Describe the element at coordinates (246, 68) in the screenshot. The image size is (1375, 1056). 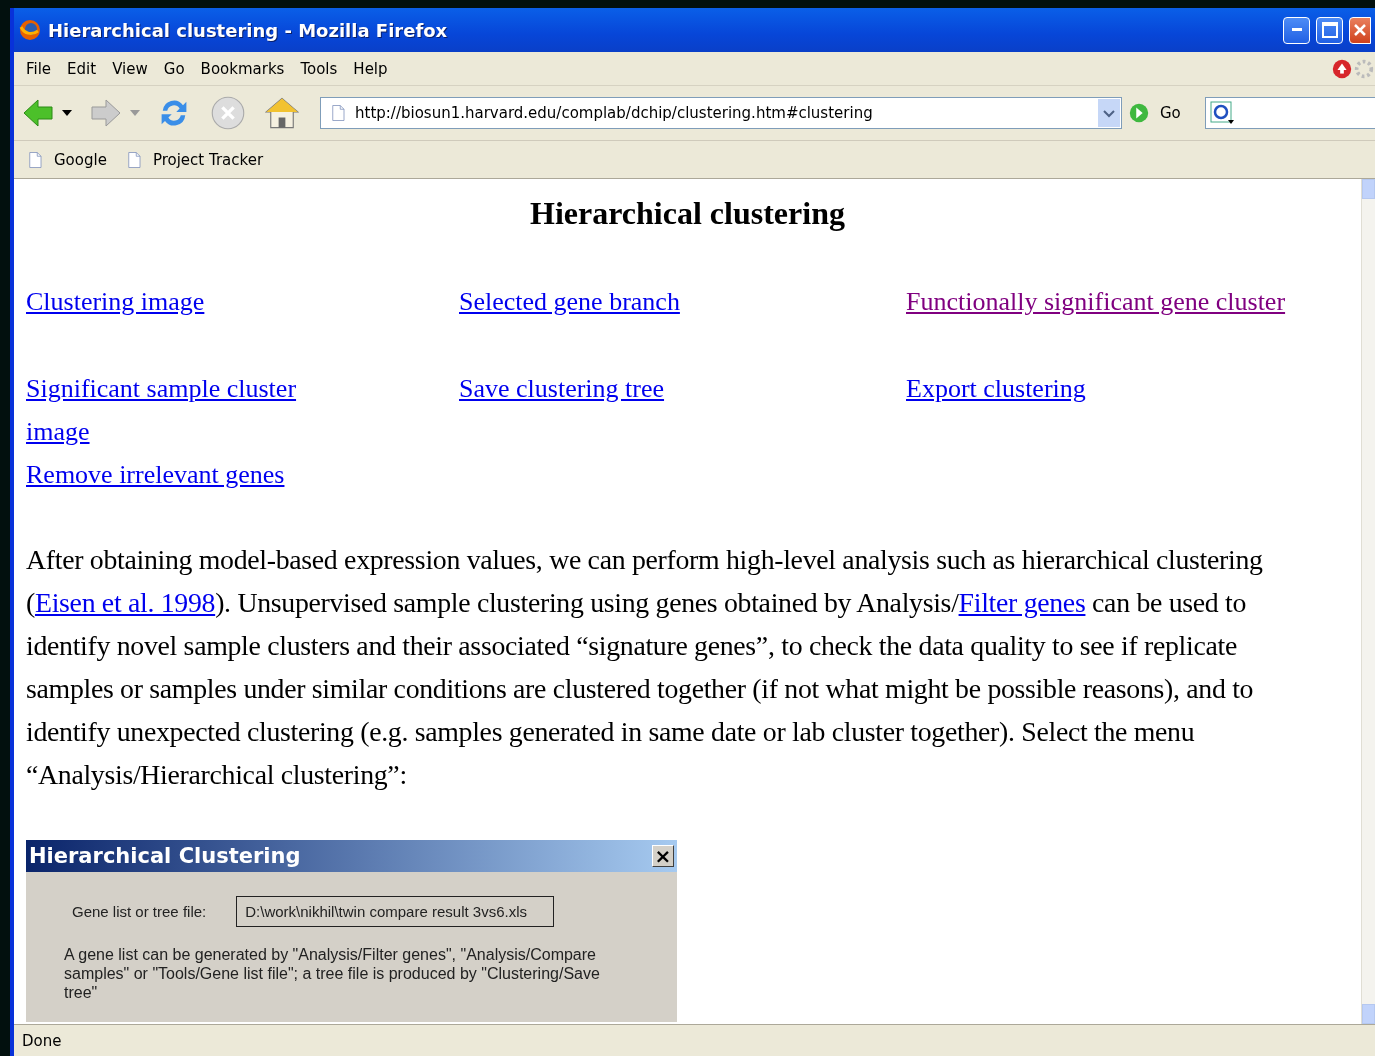
I see `menu-item: Bookmarks` at that location.